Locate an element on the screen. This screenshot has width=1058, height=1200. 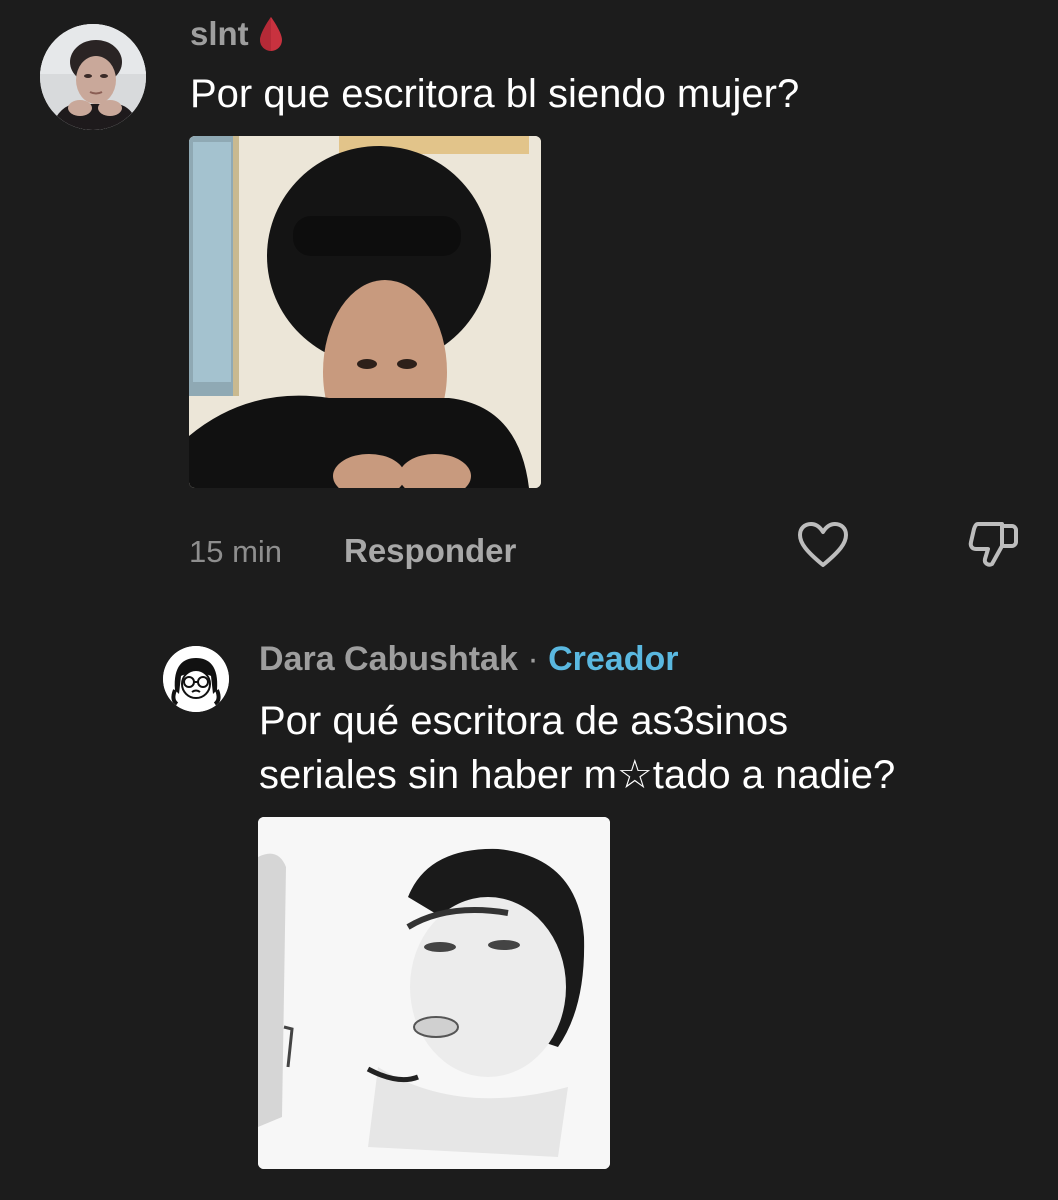
reply-image is located at coordinates (434, 993).